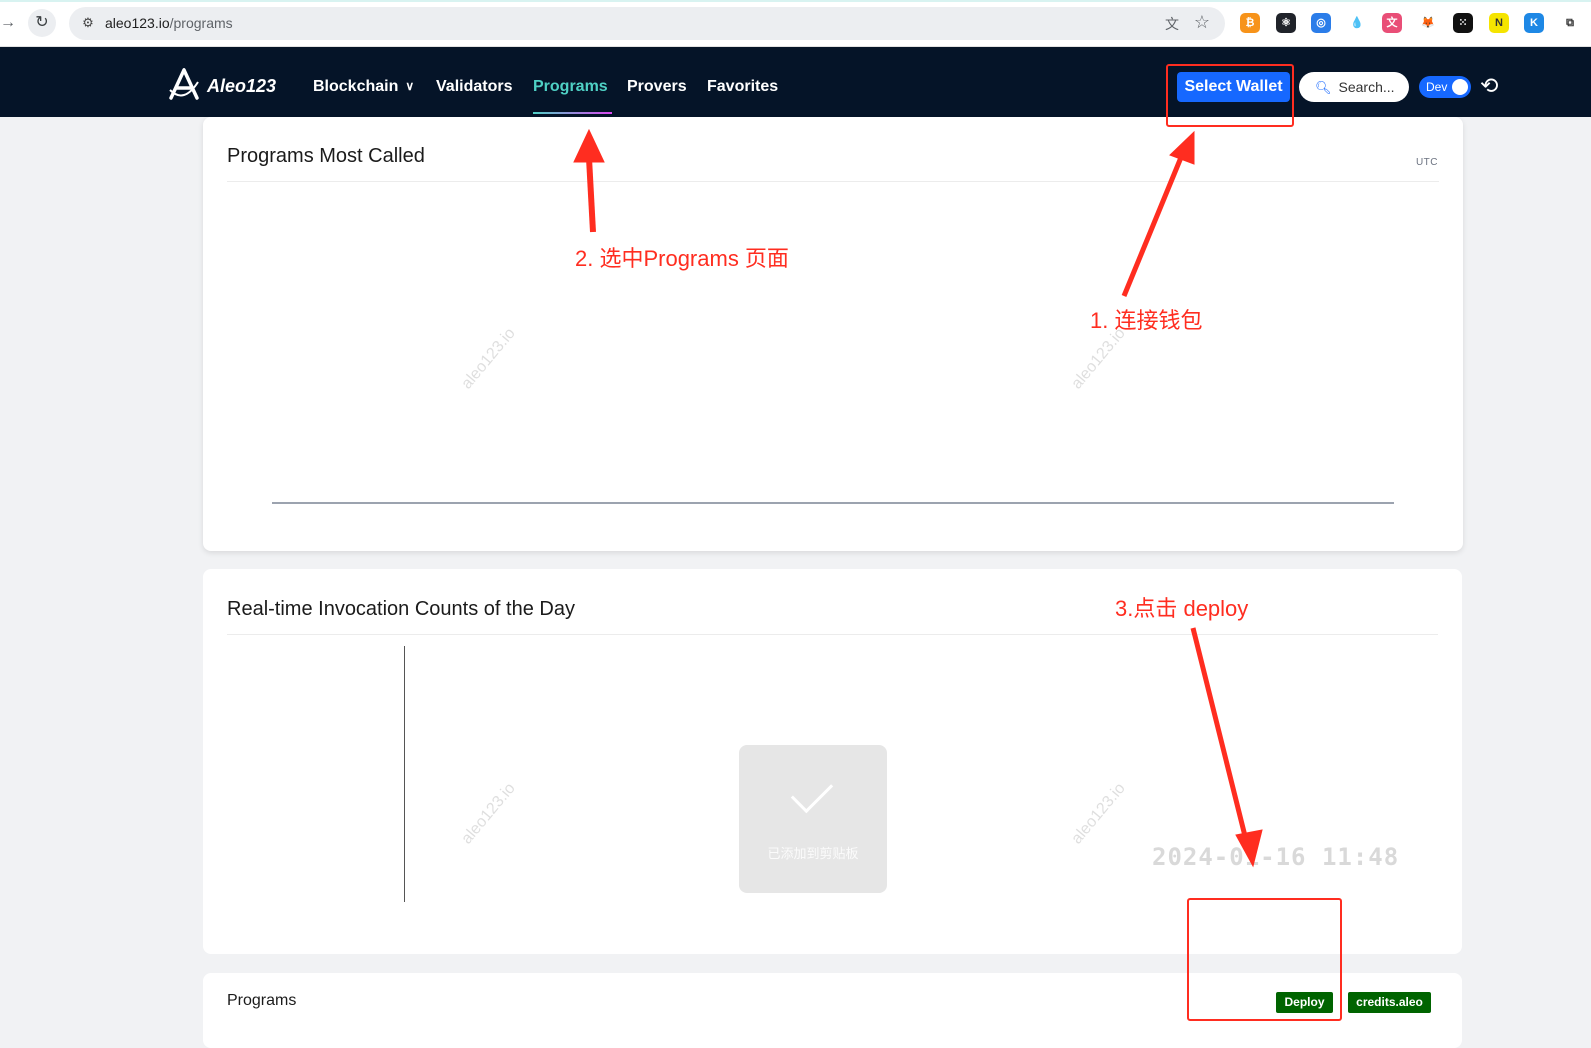 The width and height of the screenshot is (1591, 1048). Describe the element at coordinates (813, 819) in the screenshot. I see `copied-toast: 已添加到剪贴板` at that location.